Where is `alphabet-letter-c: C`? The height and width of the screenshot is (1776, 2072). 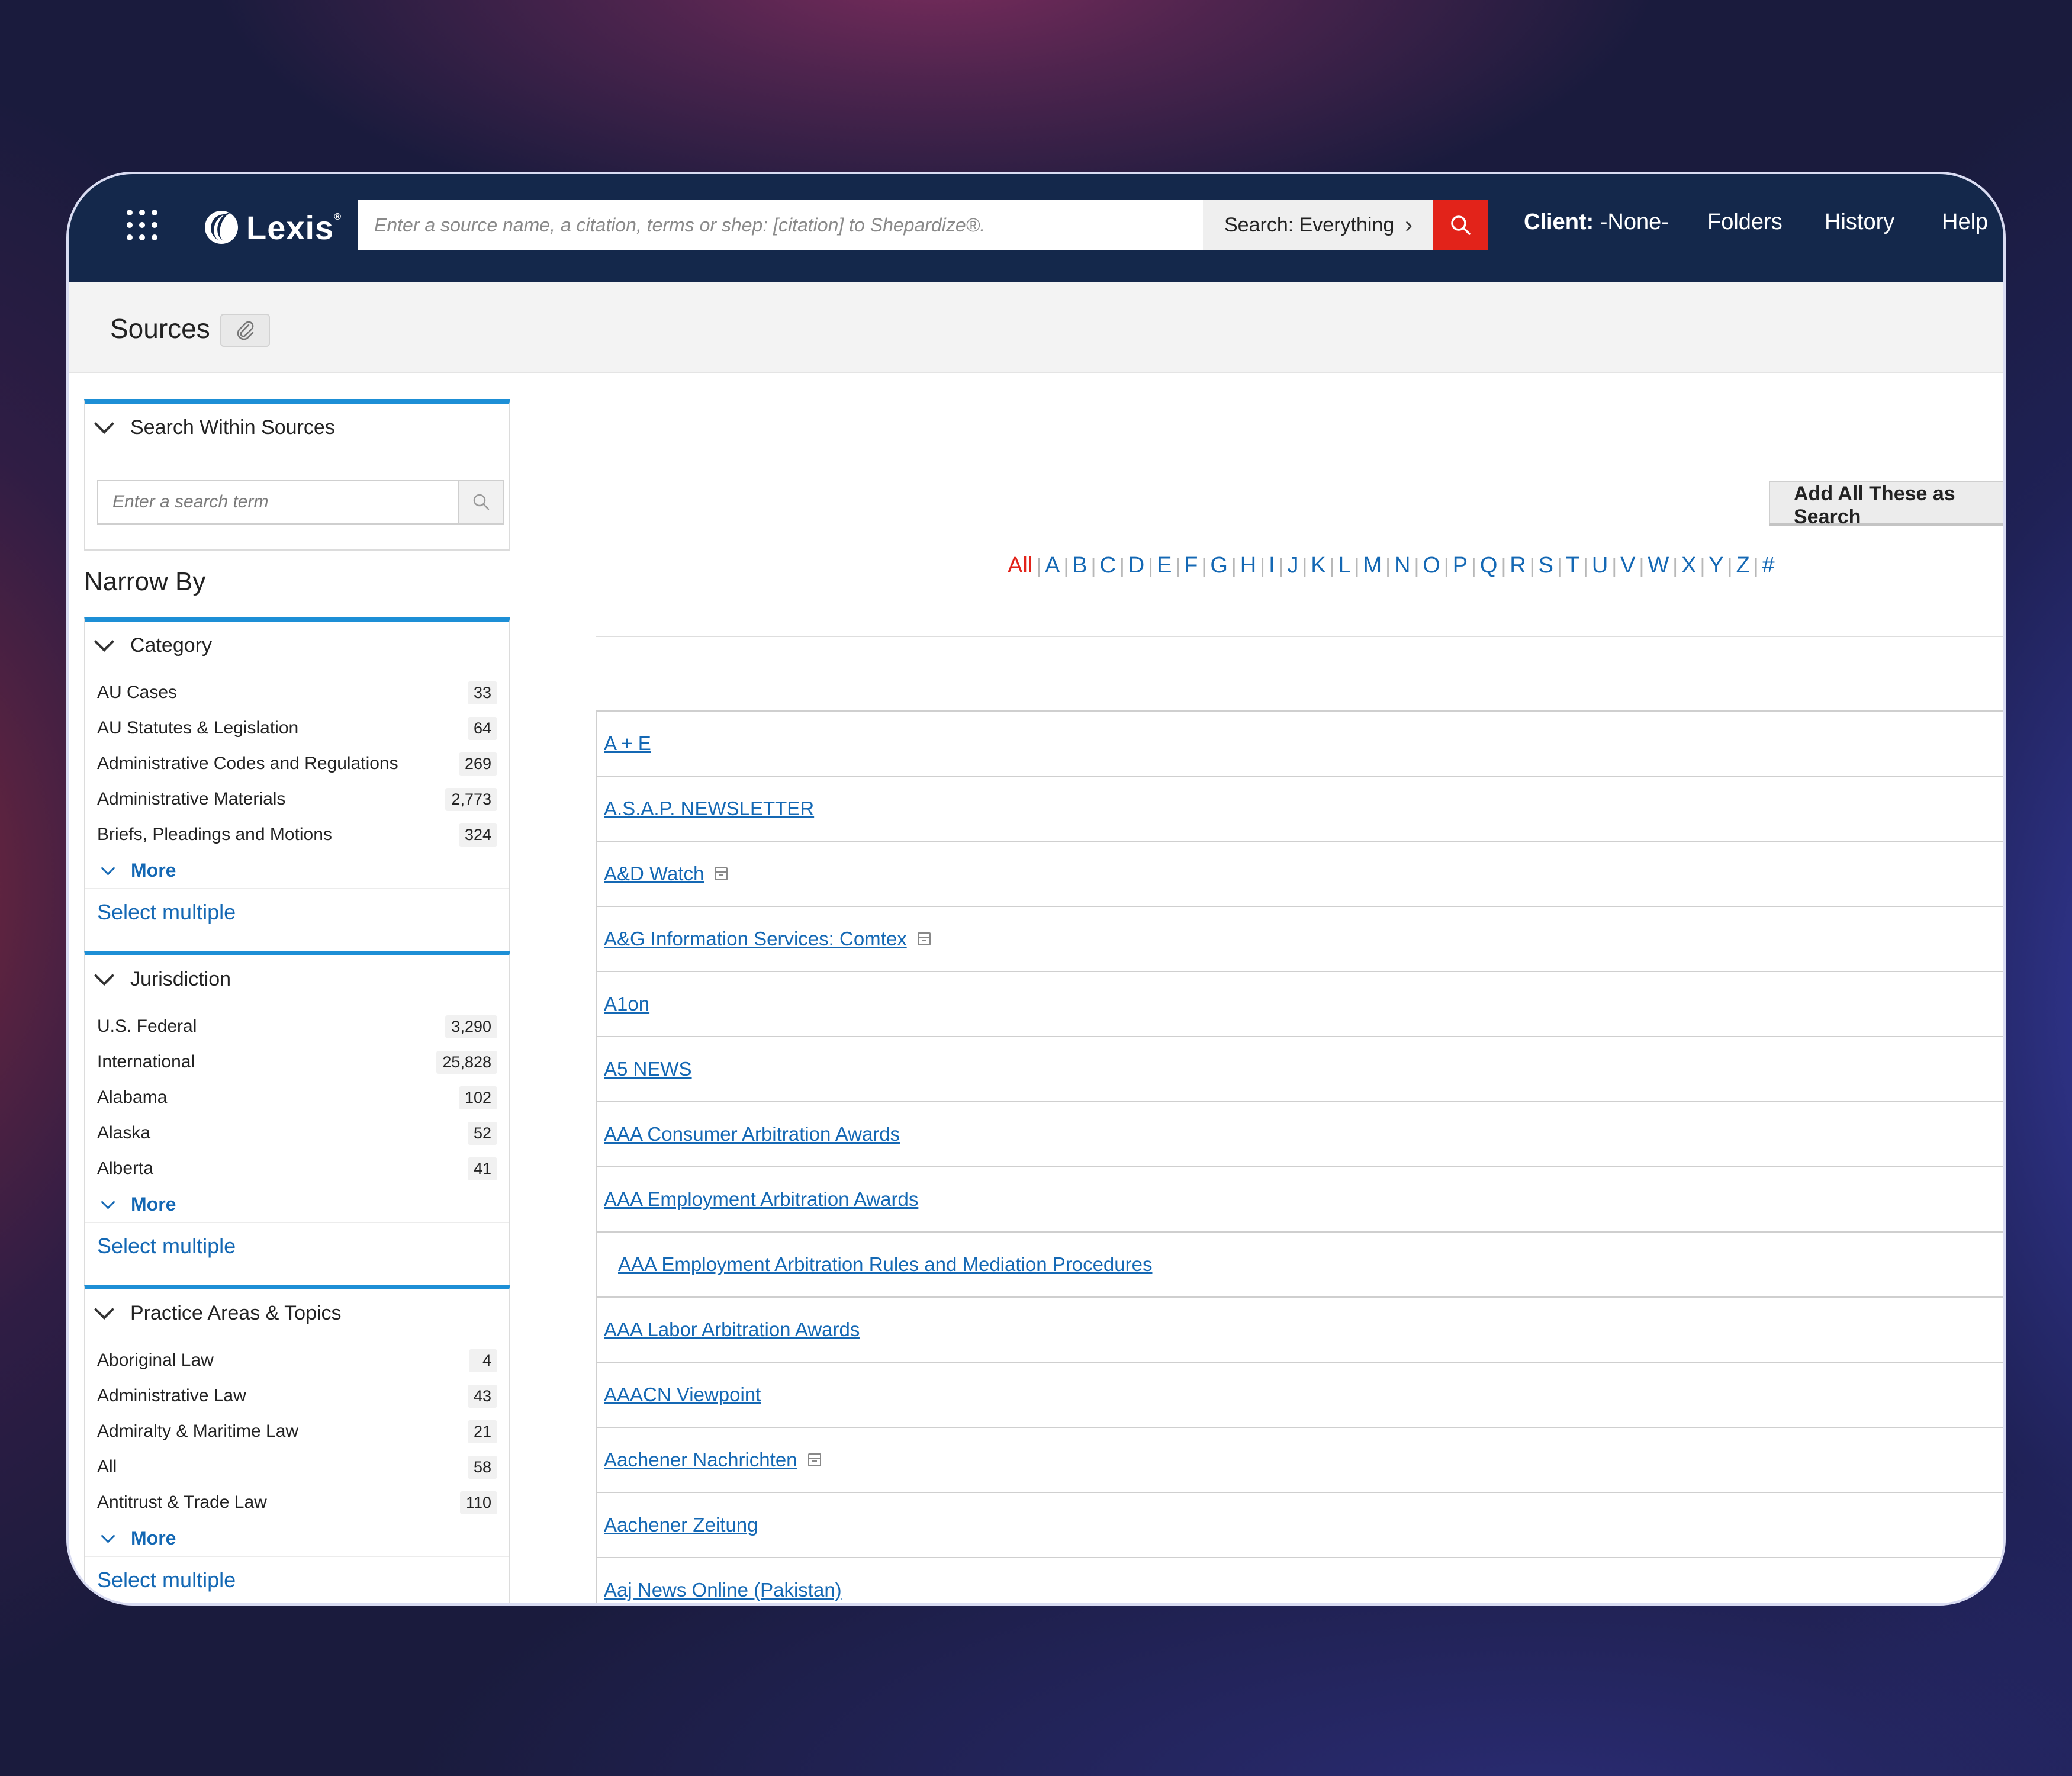
alphabet-letter-c: C is located at coordinates (1107, 565).